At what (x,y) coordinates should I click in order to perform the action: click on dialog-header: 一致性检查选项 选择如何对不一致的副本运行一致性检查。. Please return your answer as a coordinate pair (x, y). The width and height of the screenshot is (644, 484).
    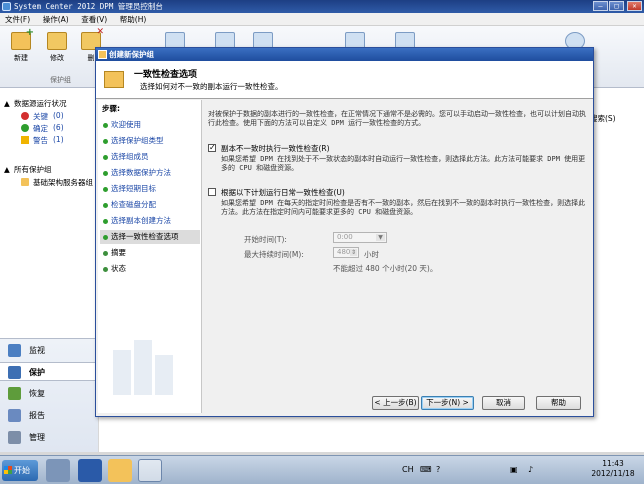
    Looking at the image, I should click on (344, 80).